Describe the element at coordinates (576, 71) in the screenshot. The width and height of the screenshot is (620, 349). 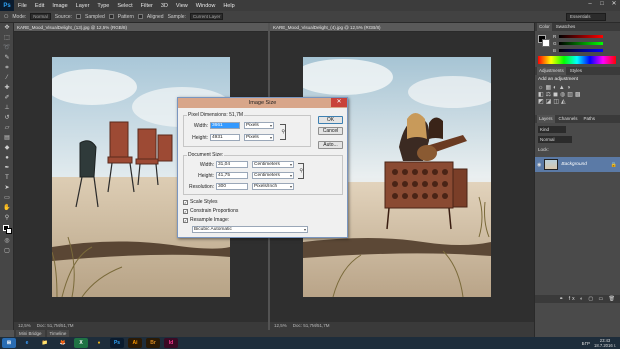
I see `tab-styles: Styles` at that location.